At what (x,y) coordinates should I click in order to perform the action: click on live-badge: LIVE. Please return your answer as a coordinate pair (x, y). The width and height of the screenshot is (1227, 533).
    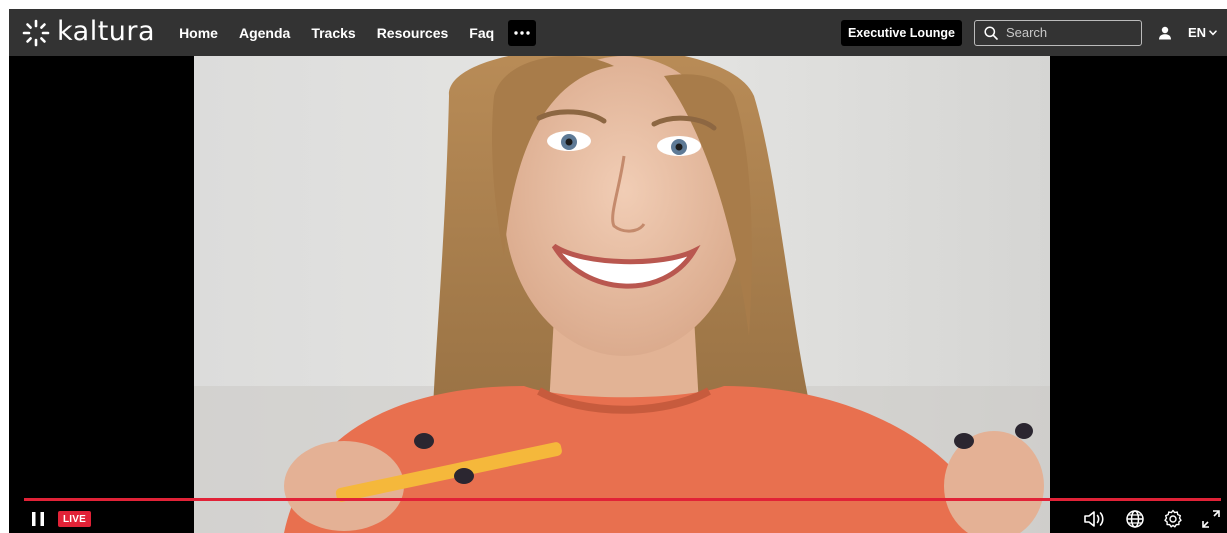
    Looking at the image, I should click on (75, 518).